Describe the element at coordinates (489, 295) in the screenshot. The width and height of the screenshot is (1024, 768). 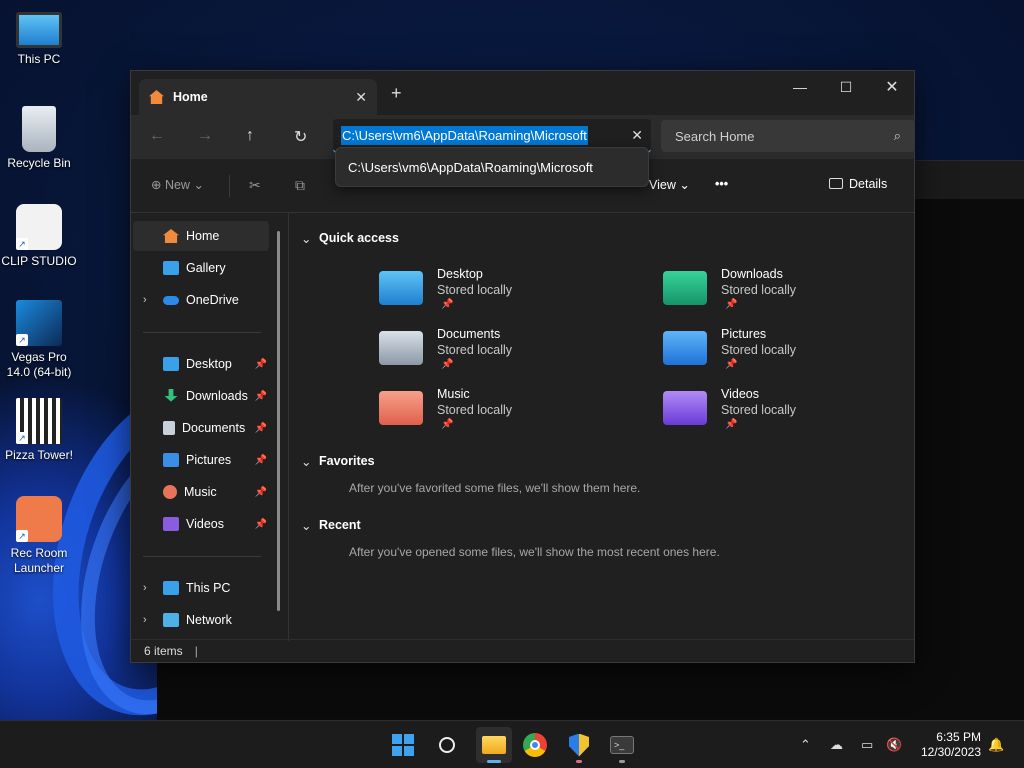
I see `quick-access-item-desktop: Desktop Stored locally 📌` at that location.